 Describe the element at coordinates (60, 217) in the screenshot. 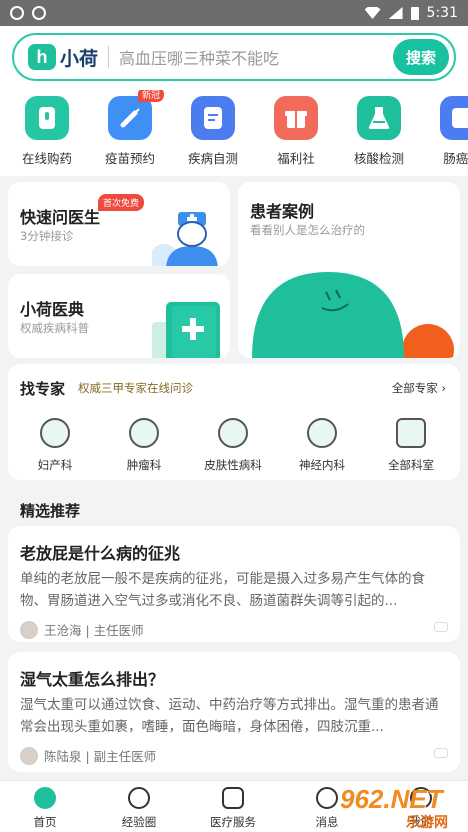

I see `card-title: 快速问医生` at that location.